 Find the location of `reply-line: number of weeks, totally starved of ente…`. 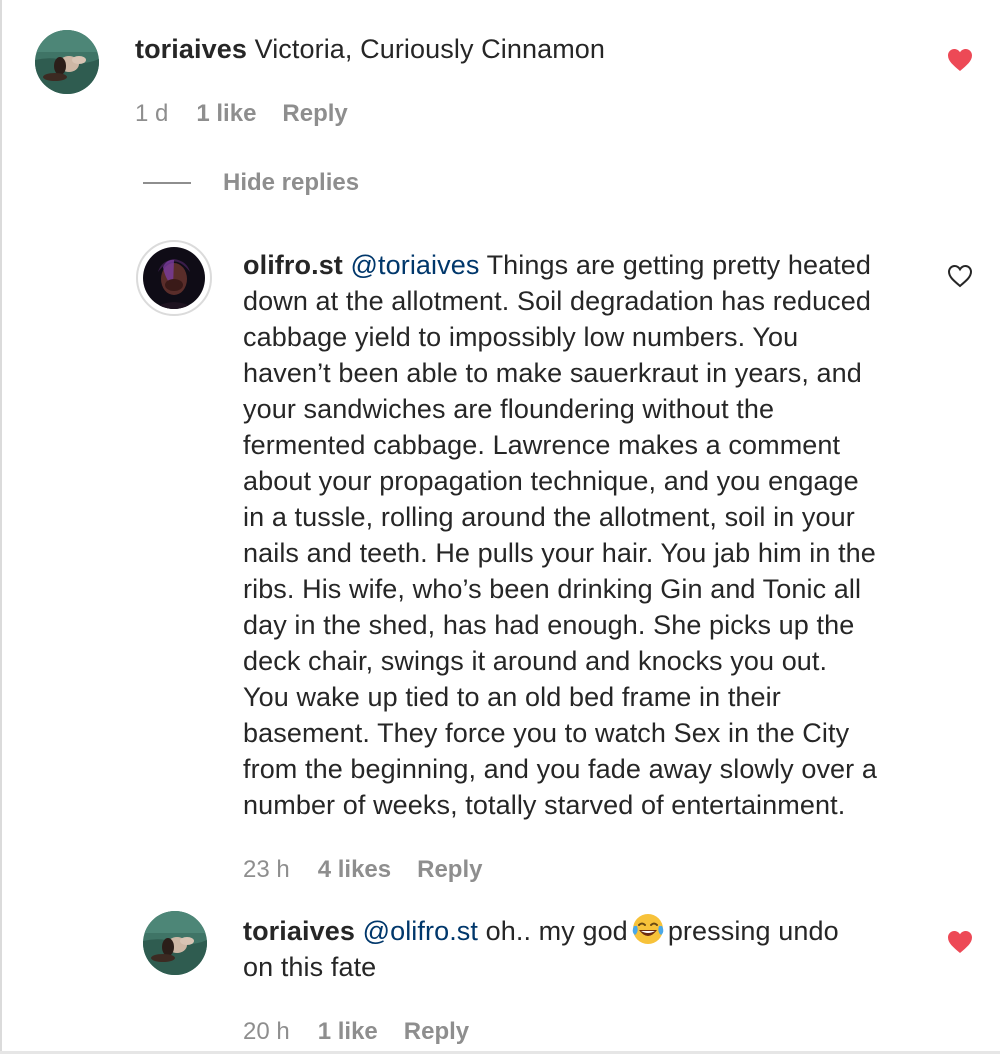

reply-line: number of weeks, totally starved of ente… is located at coordinates (544, 805).